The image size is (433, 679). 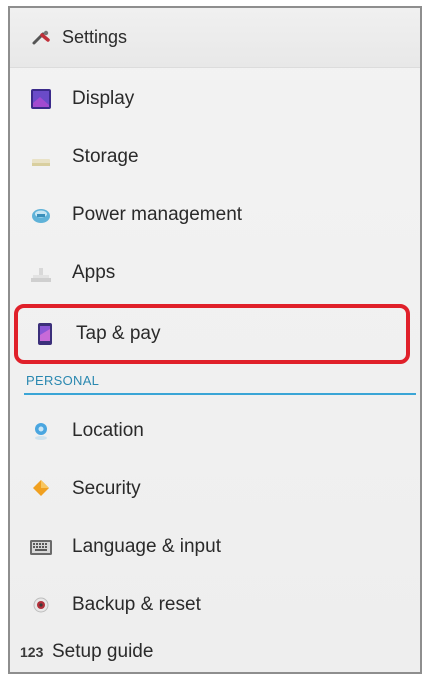 What do you see at coordinates (118, 333) in the screenshot?
I see `settings-item-label: Tap & pay` at bounding box center [118, 333].